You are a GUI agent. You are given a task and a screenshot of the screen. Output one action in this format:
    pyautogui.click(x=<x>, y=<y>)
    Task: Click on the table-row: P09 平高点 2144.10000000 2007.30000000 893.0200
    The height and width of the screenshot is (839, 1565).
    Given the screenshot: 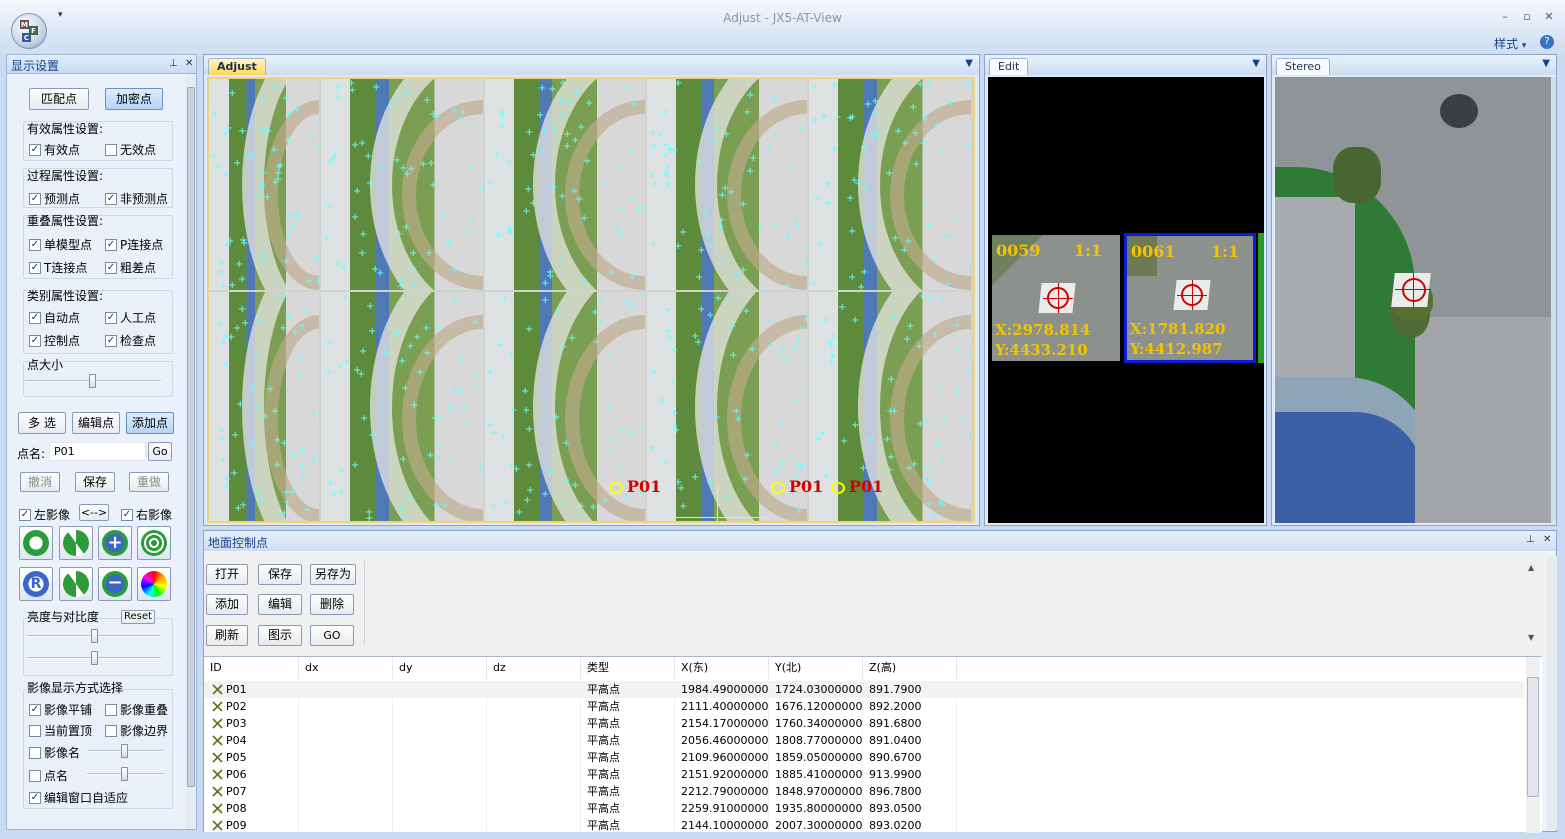 What is the action you would take?
    pyautogui.click(x=864, y=825)
    